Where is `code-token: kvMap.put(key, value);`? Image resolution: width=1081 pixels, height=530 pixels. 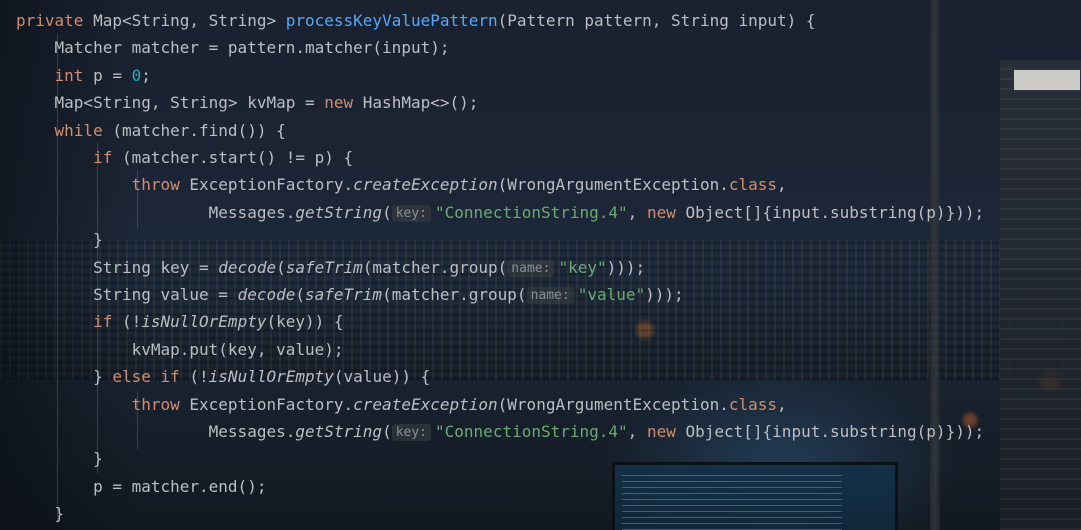 code-token: kvMap.put(key, value); is located at coordinates (180, 349).